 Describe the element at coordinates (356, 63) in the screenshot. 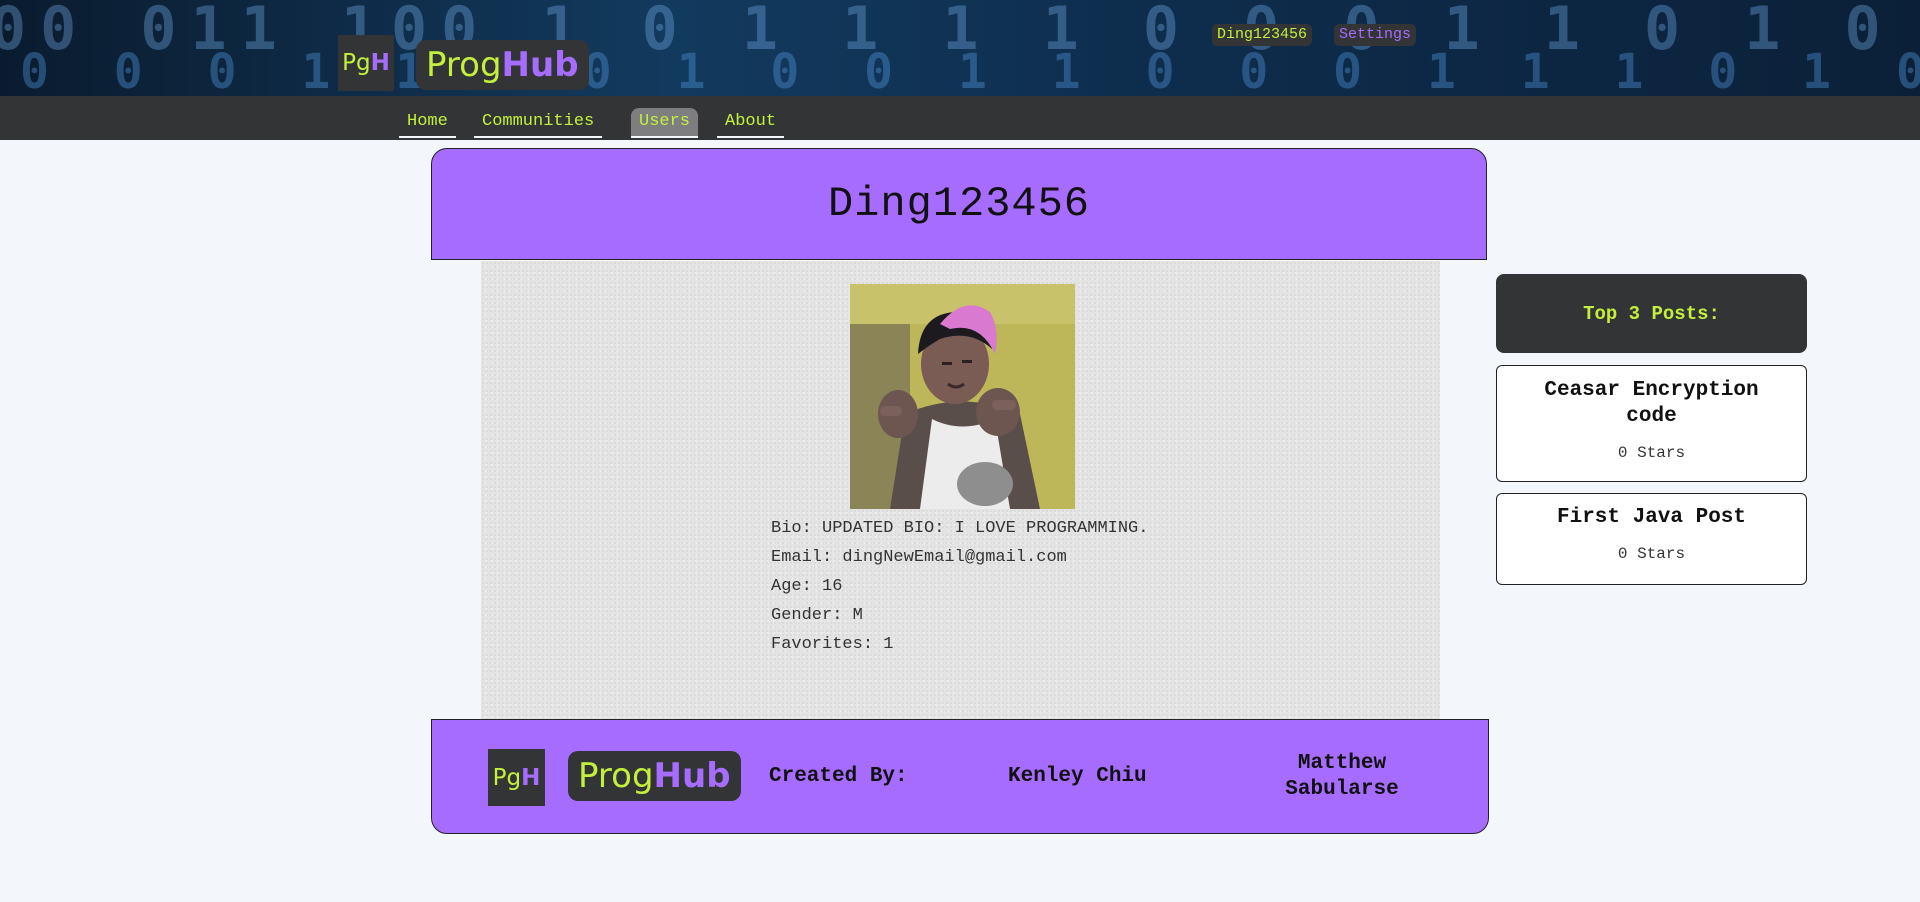

I see `logo-short-pg: Pg` at that location.